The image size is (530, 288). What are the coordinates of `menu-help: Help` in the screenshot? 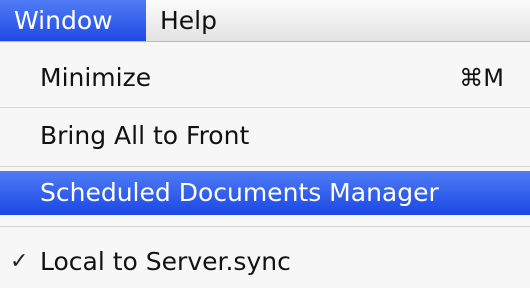 It's located at (187, 20).